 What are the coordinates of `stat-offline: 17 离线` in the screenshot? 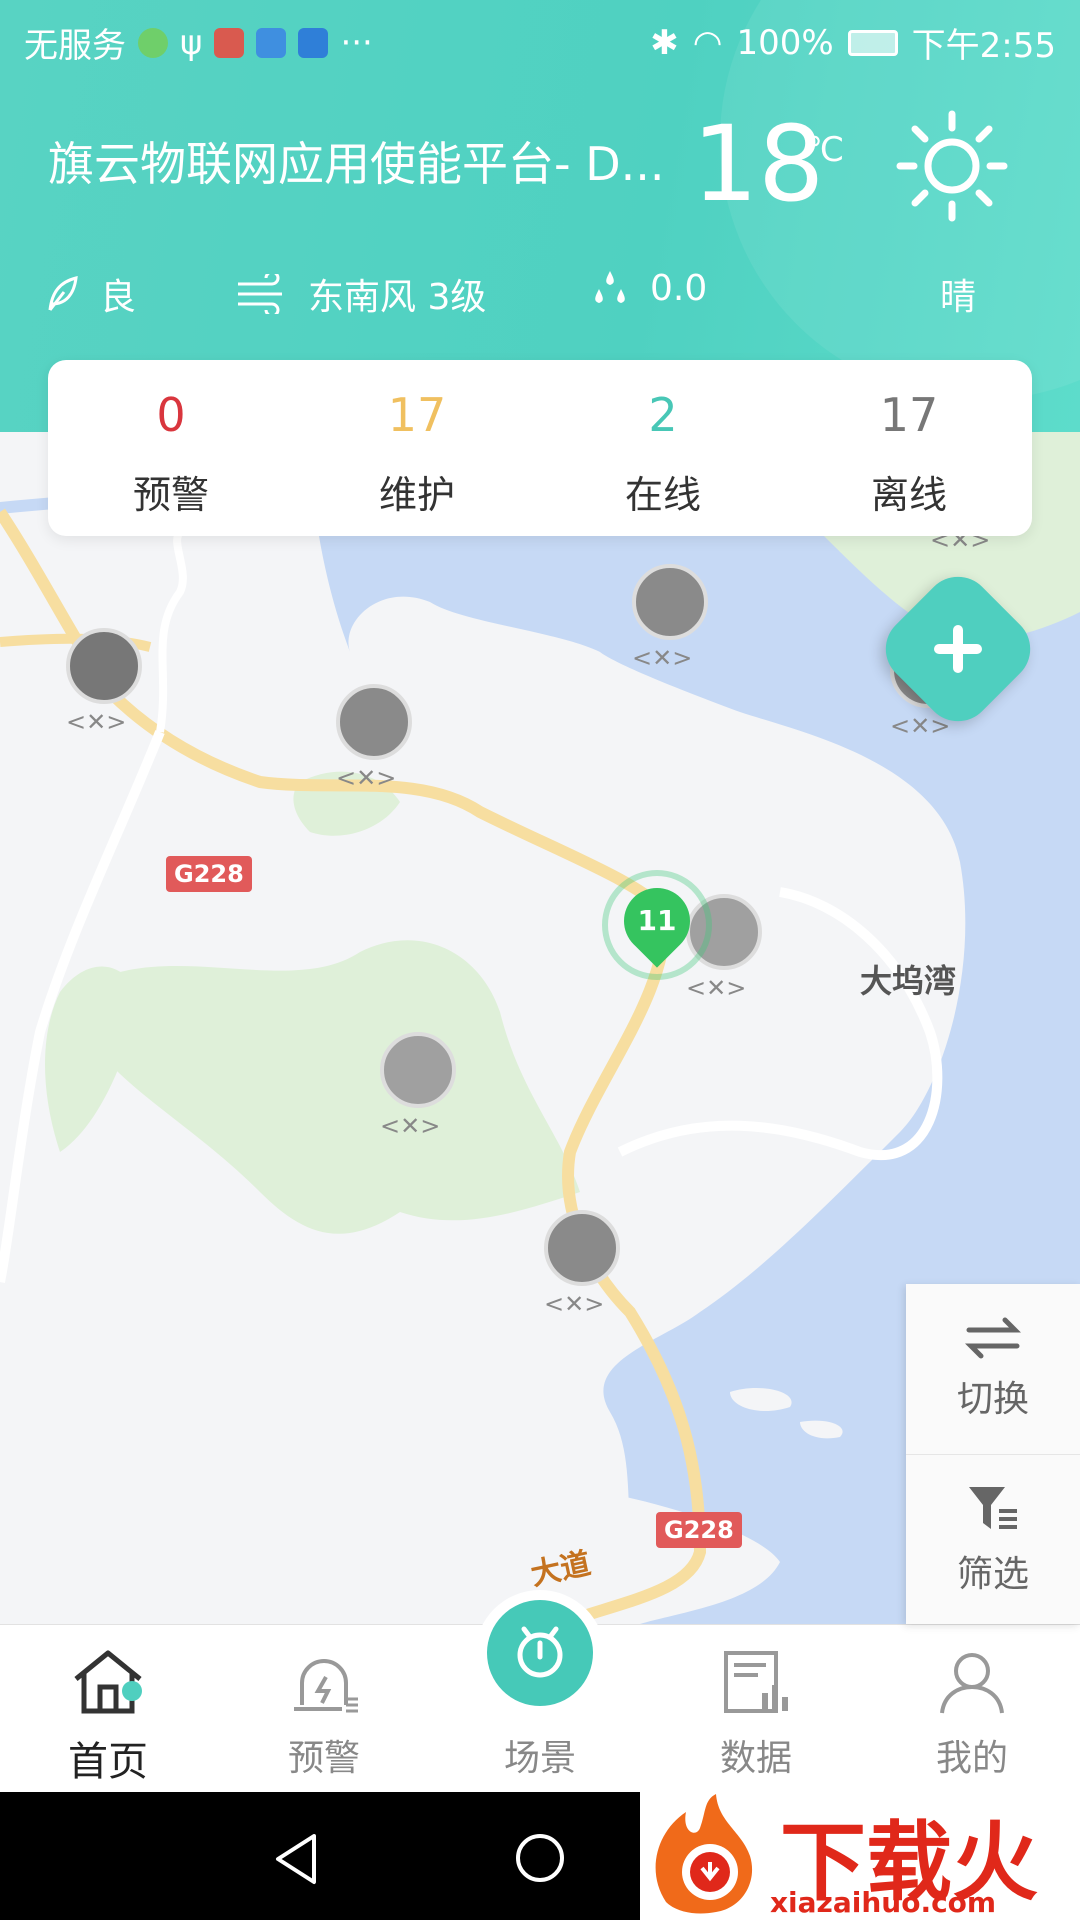 It's located at (909, 448).